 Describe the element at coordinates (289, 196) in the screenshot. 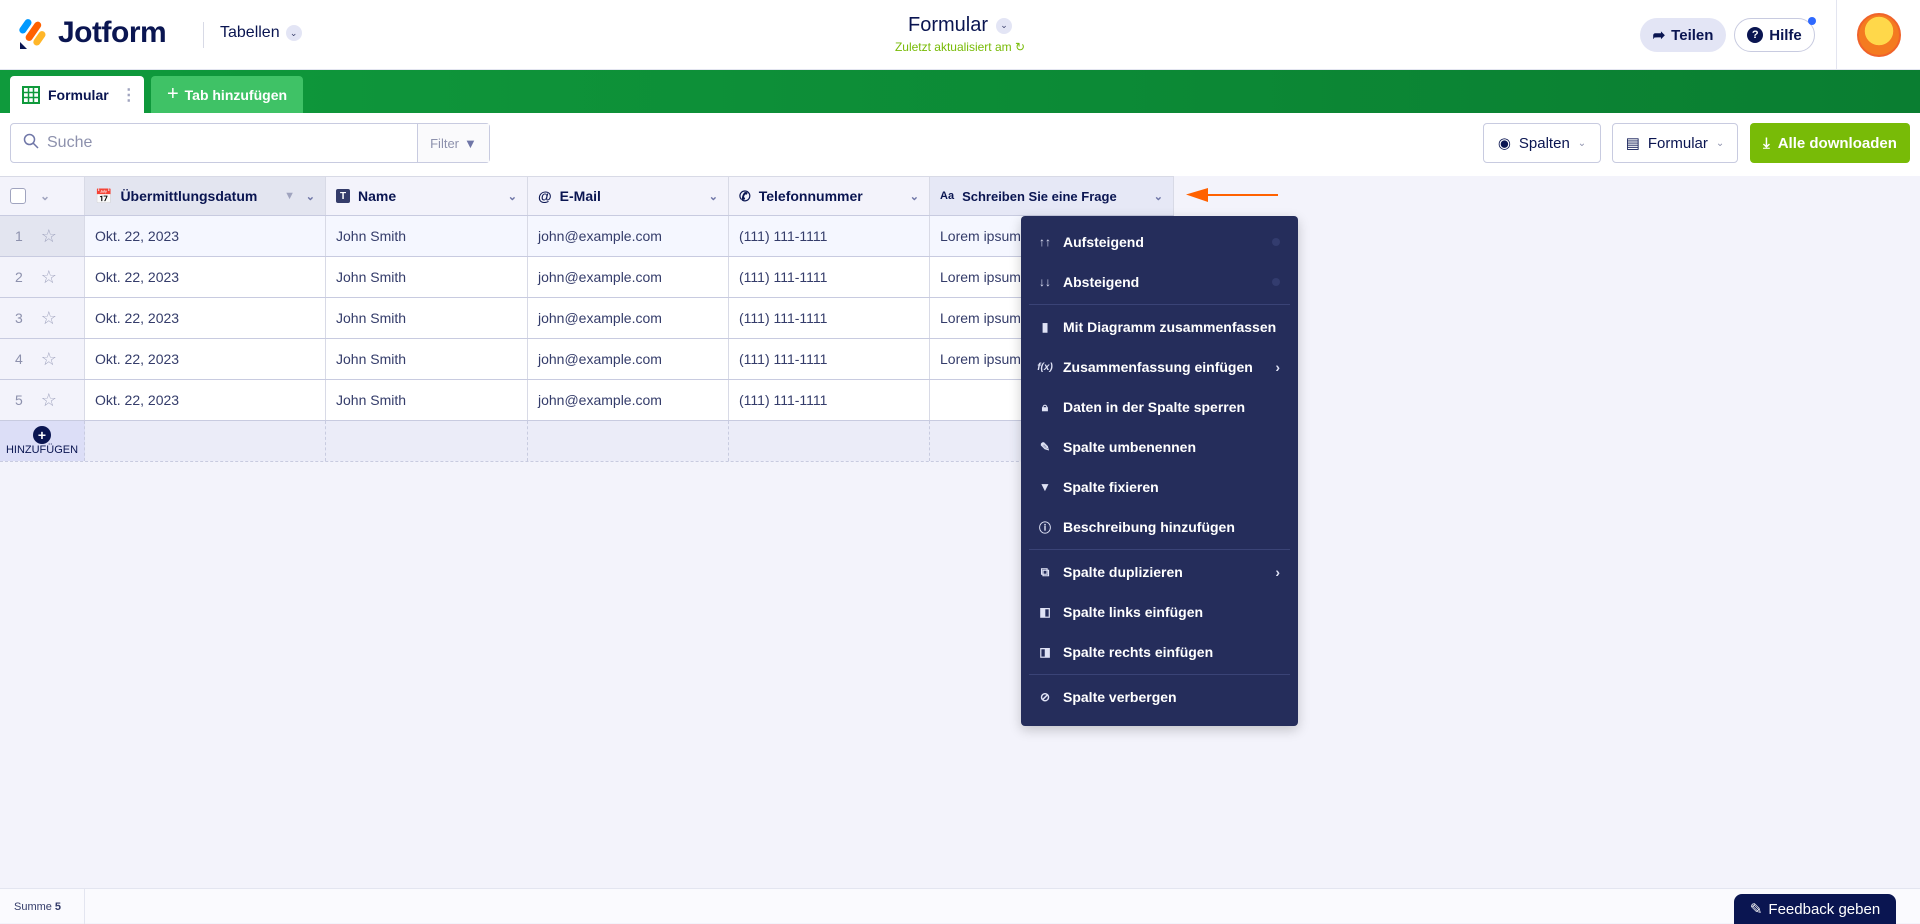

I see `pin-icon: ▼` at that location.